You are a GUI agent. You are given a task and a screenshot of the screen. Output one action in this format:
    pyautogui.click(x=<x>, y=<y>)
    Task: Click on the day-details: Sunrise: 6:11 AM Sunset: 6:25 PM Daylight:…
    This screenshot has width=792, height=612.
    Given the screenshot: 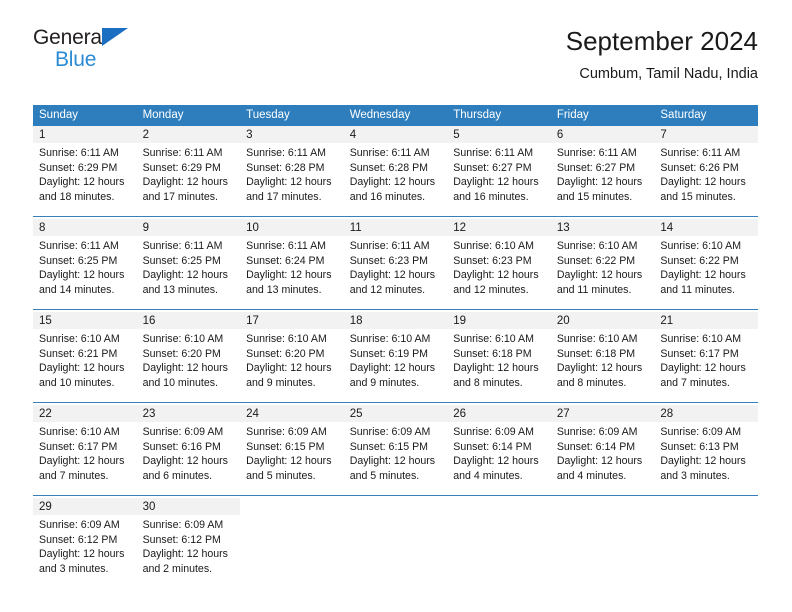 What is the action you would take?
    pyautogui.click(x=85, y=266)
    